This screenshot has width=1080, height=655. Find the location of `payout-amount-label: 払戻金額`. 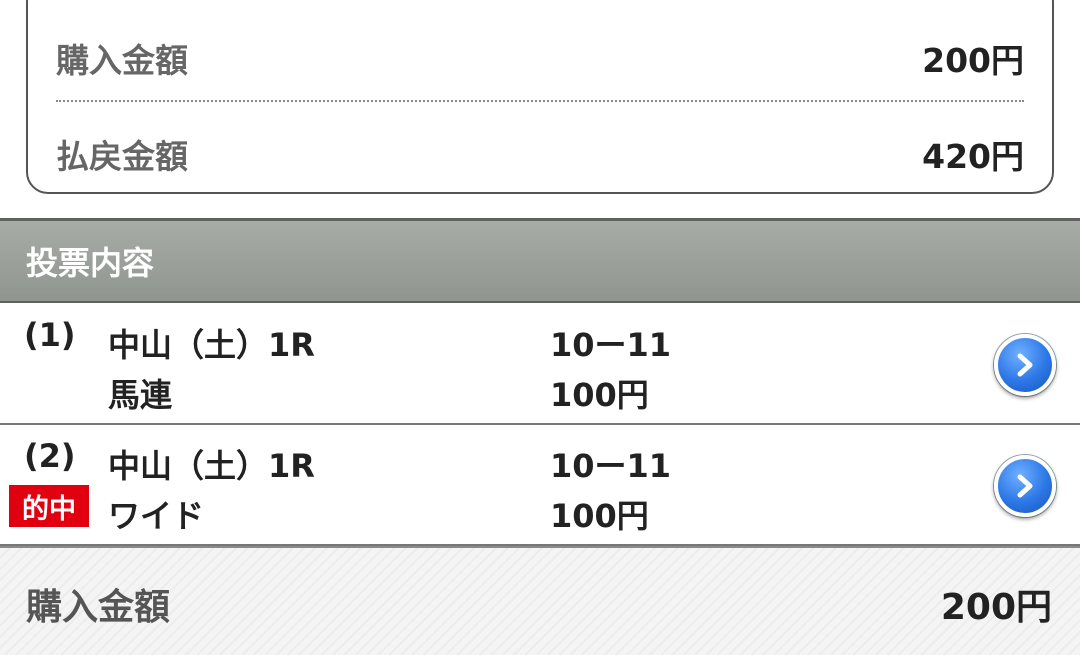

payout-amount-label: 払戻金額 is located at coordinates (122, 156).